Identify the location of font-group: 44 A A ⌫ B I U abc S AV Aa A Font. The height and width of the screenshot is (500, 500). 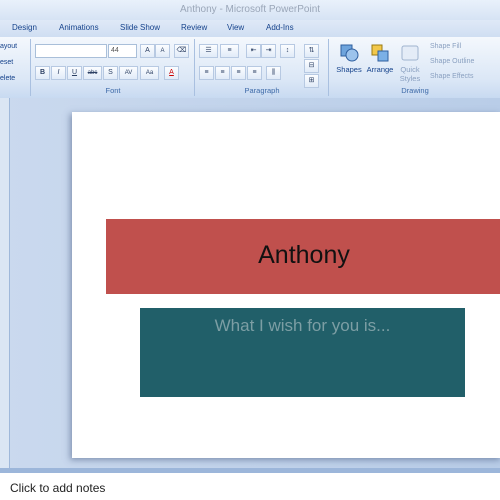
(113, 67).